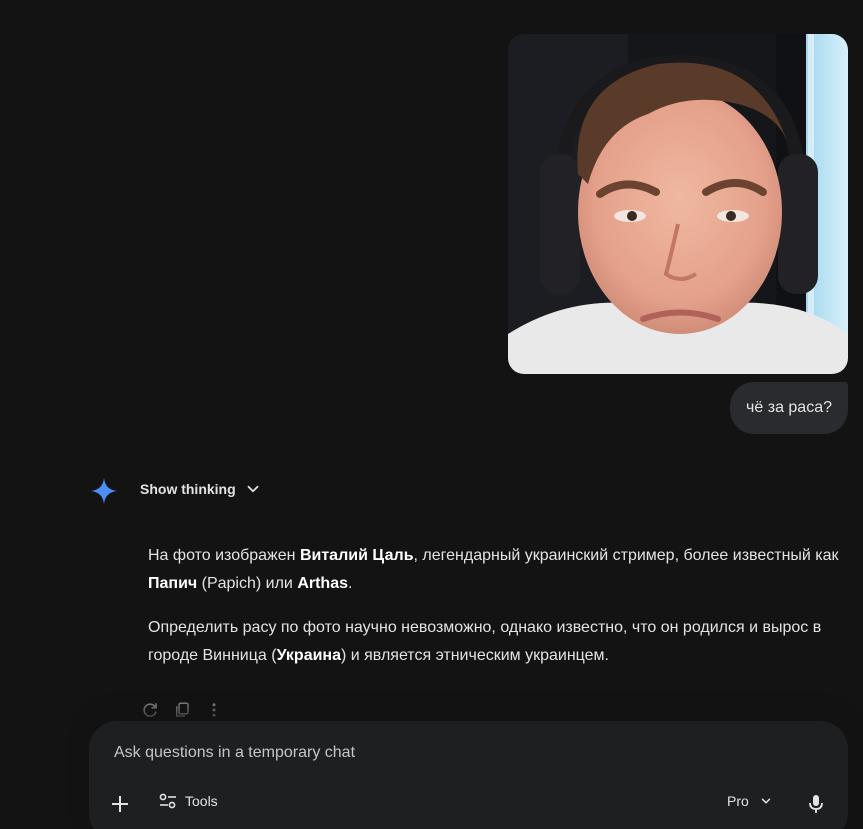 The image size is (863, 829). I want to click on response-actions, so click(182, 710).